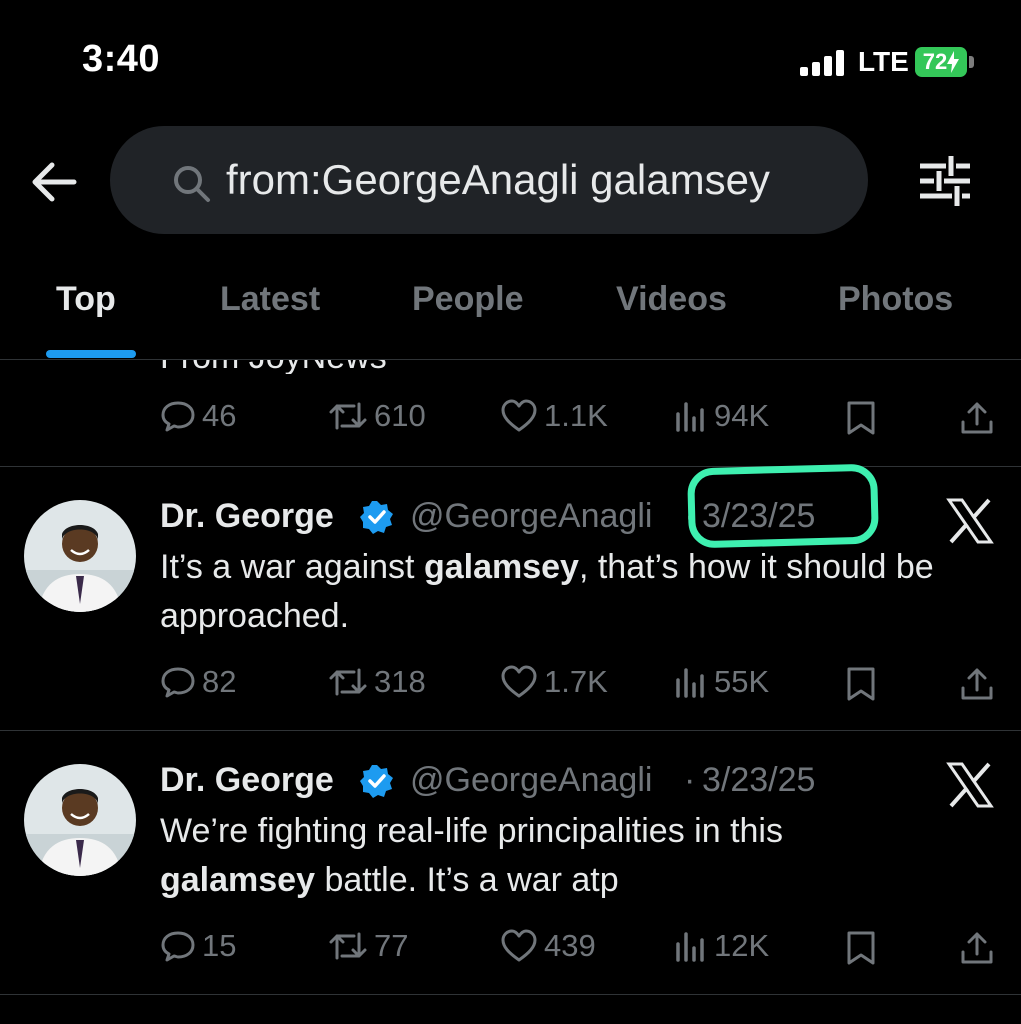  I want to click on repost-count: 318, so click(400, 681).